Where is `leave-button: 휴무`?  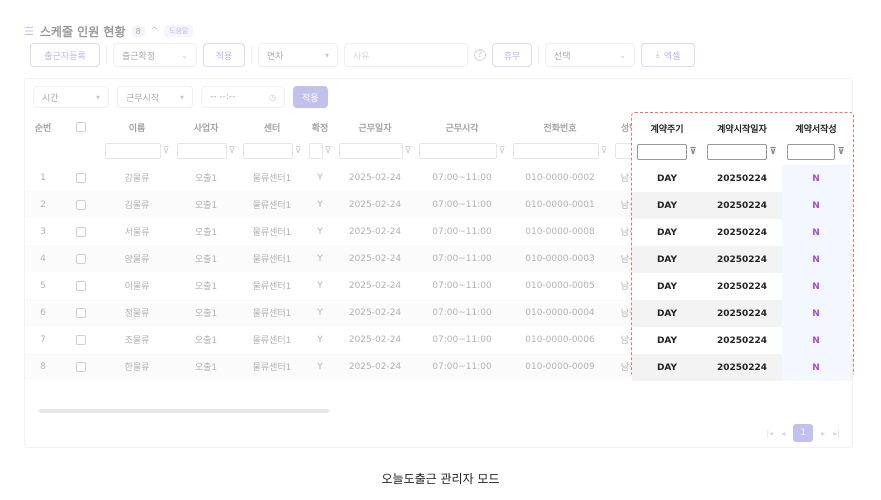 leave-button: 휴무 is located at coordinates (512, 55).